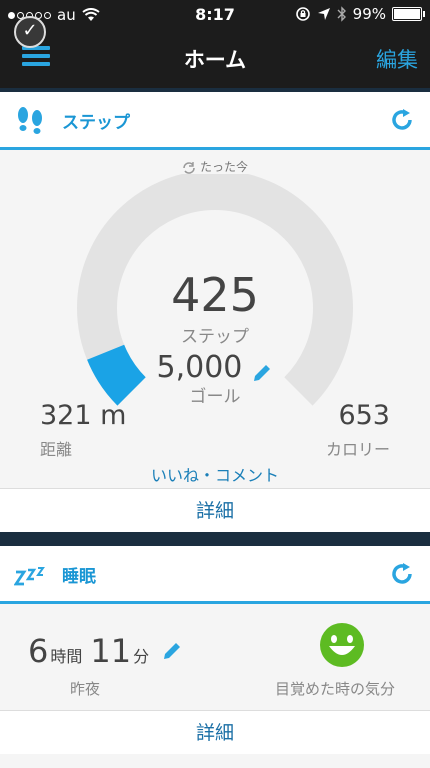 The image size is (430, 768). What do you see at coordinates (357, 449) in the screenshot?
I see `calories-label: カロリー` at bounding box center [357, 449].